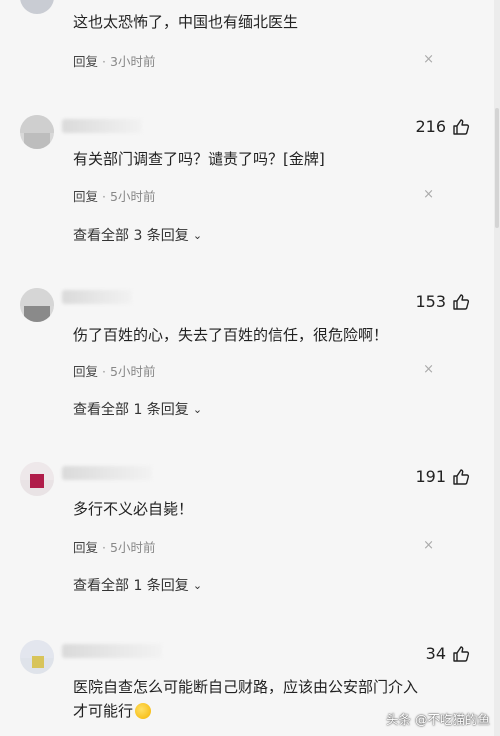 Image resolution: width=500 pixels, height=736 pixels. What do you see at coordinates (246, 687) in the screenshot?
I see `comment-text-line: 医院自查怎么可能断自己财路，应该由公安部门介入` at bounding box center [246, 687].